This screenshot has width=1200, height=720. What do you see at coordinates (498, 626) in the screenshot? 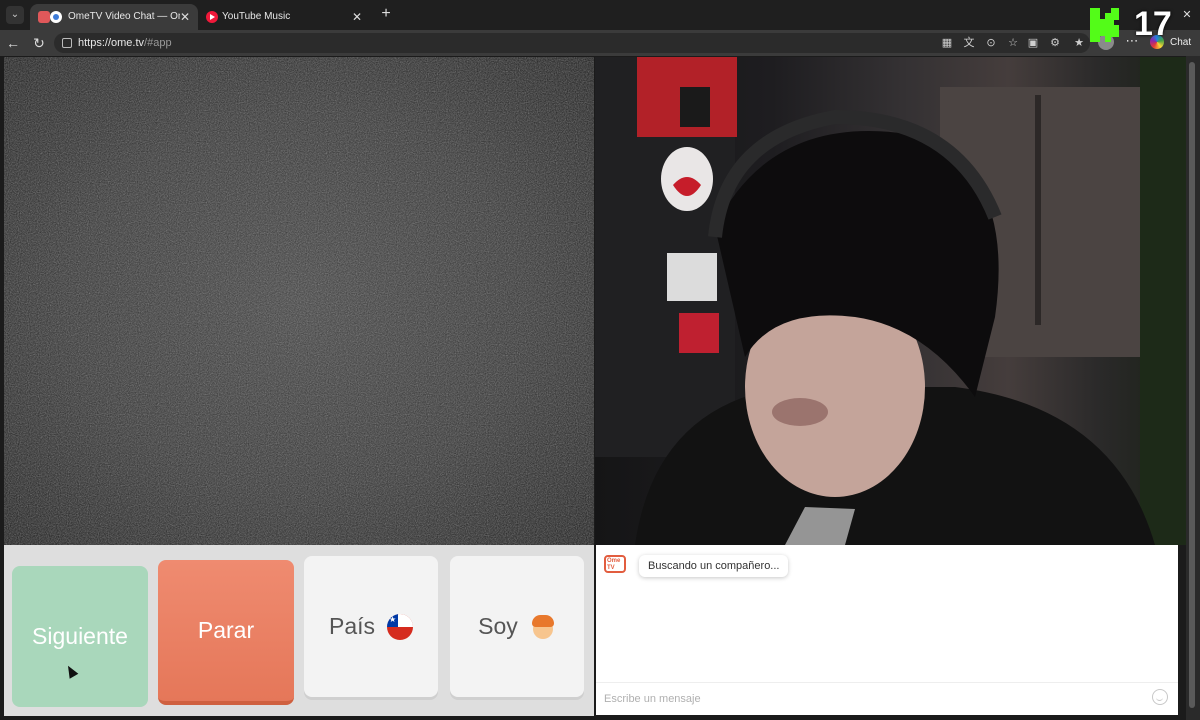
I see `gender-button-label: Soy` at bounding box center [498, 626].